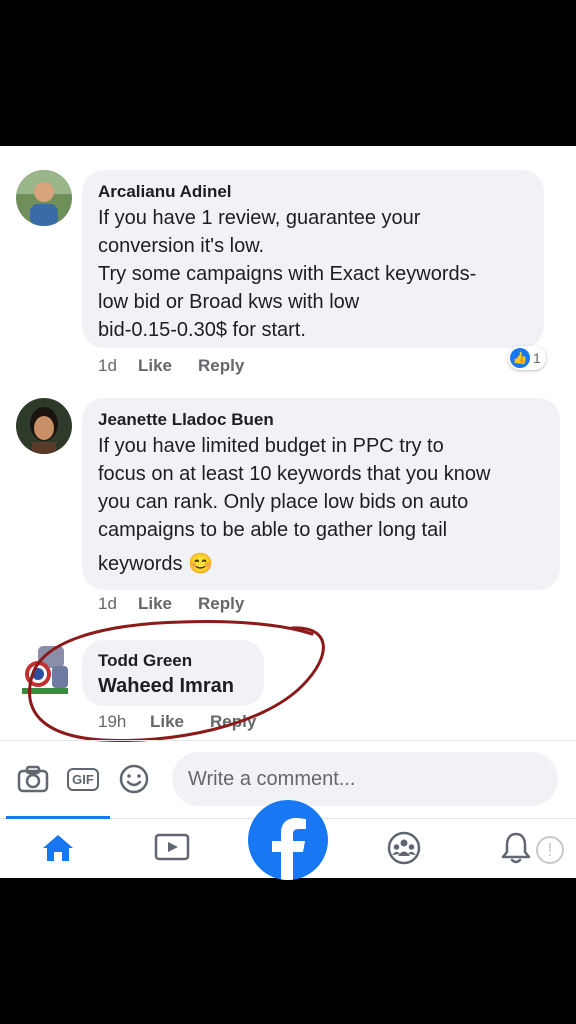  I want to click on comment-line: Try some campaigns with Exact keywords-, so click(287, 274).